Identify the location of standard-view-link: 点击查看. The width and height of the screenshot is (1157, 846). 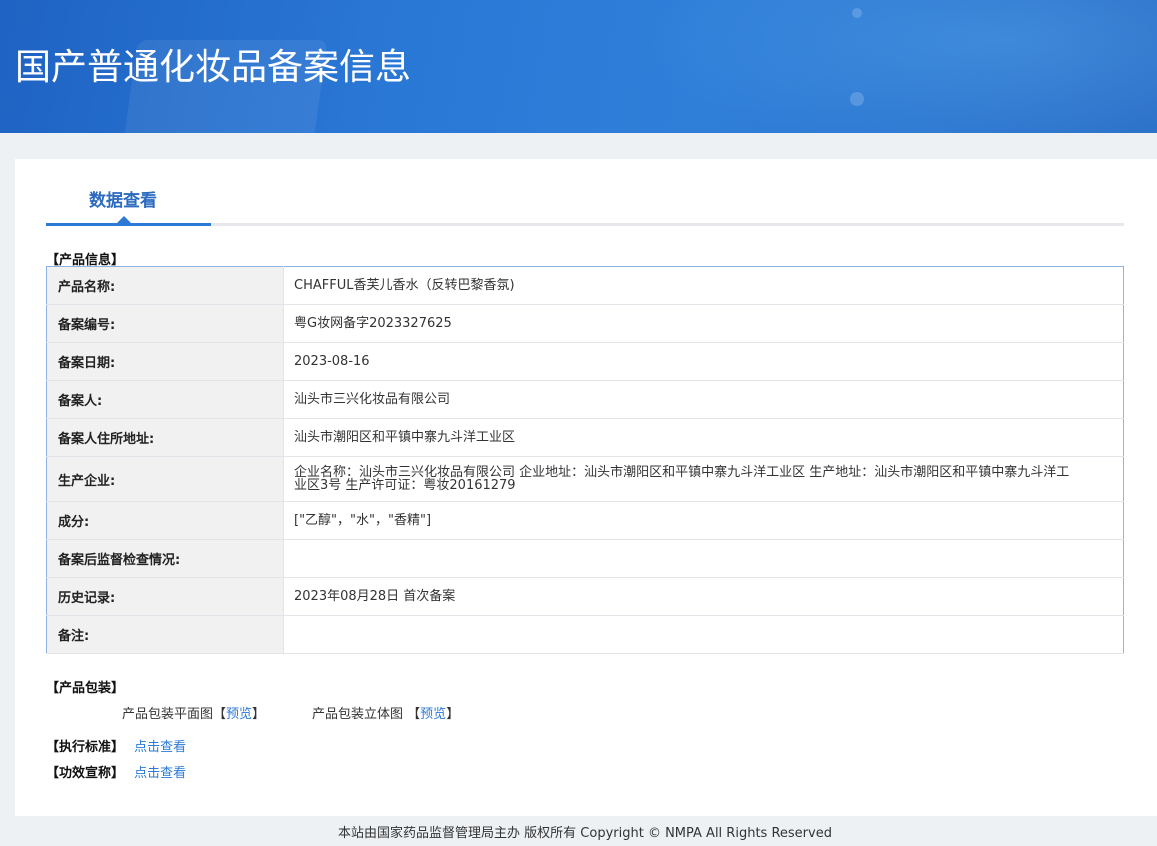
(160, 747).